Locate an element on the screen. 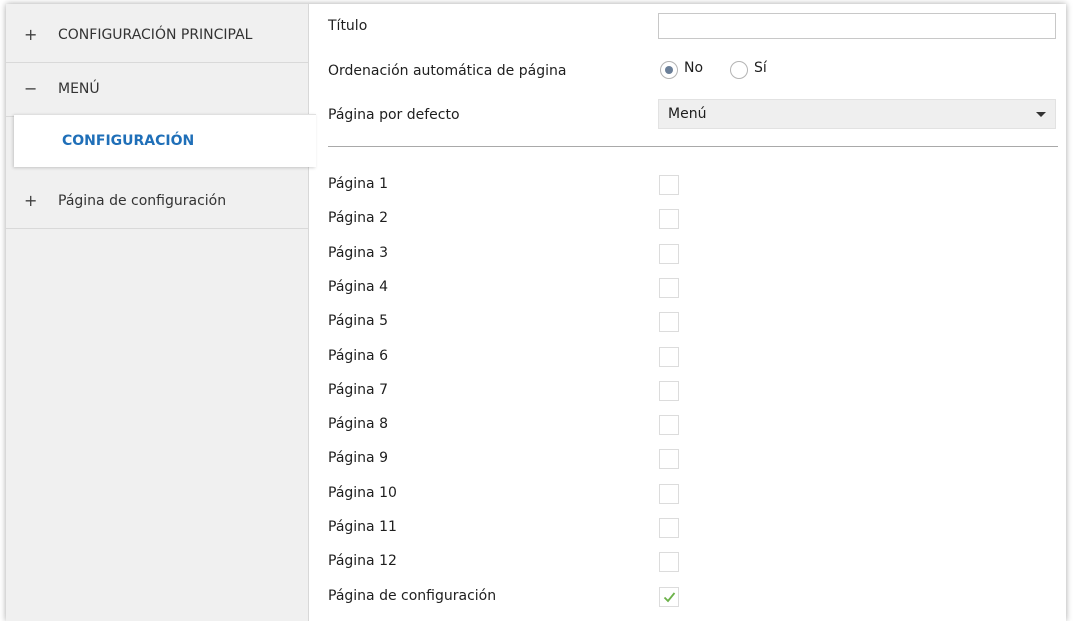 The height and width of the screenshot is (621, 1073). page-label: Página 9 is located at coordinates (358, 458).